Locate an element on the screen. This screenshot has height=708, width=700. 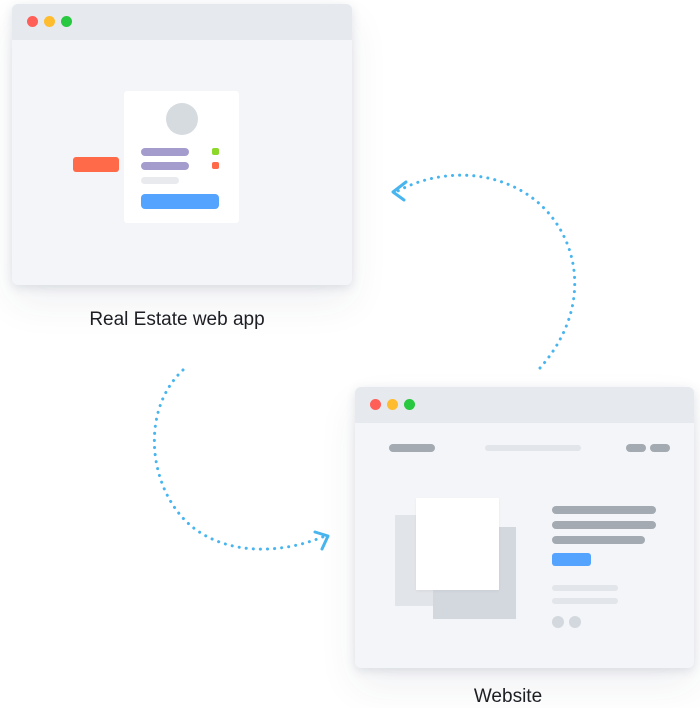
app-window-caption: Real Estate web app is located at coordinates (177, 319).